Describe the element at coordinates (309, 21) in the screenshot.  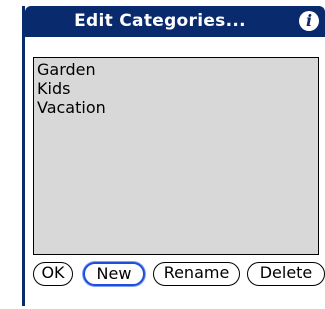
I see `info-icon: i` at that location.